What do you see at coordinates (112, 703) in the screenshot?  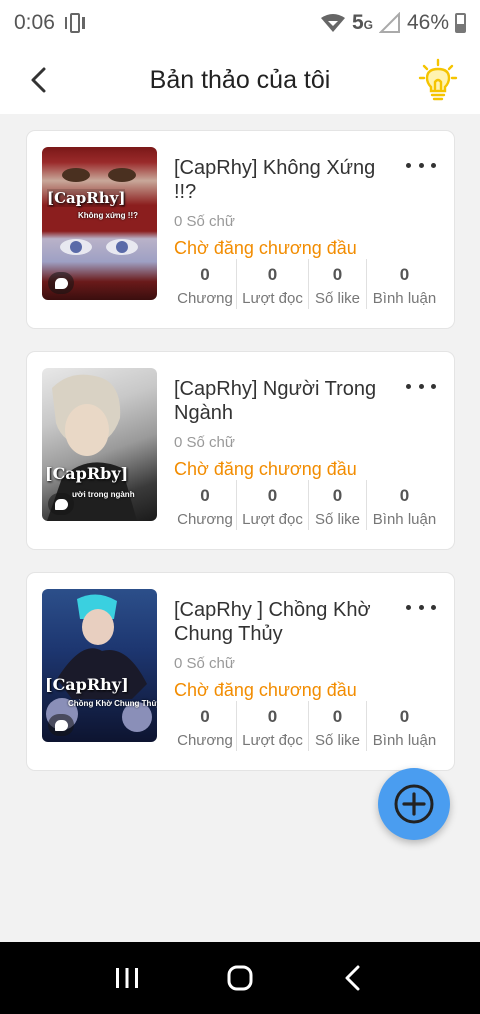 I see `cover-subtitle: Chồng Khờ Chung Thủy` at bounding box center [112, 703].